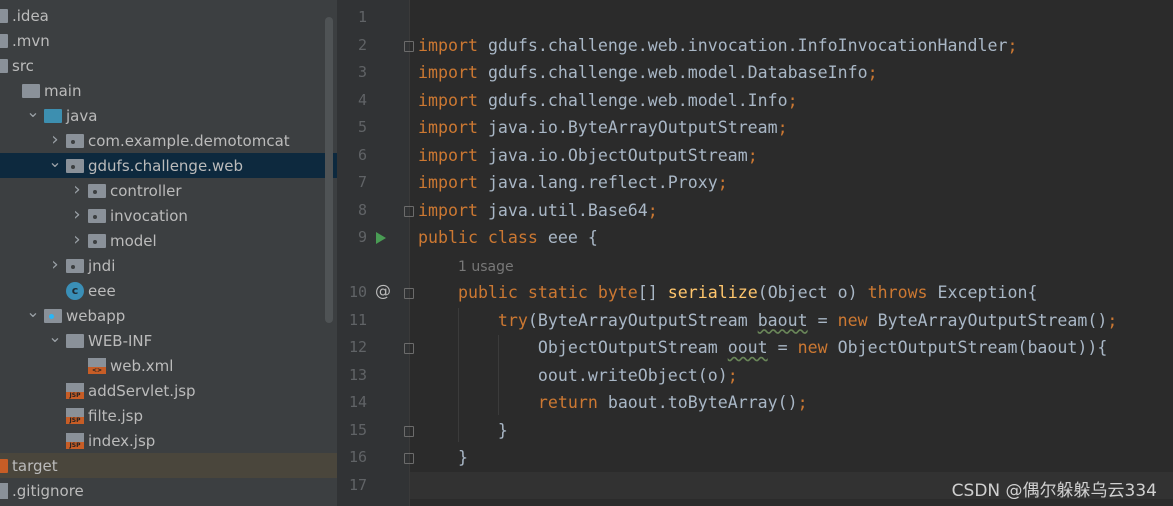 The image size is (1173, 506). I want to click on run-icon, so click(381, 238).